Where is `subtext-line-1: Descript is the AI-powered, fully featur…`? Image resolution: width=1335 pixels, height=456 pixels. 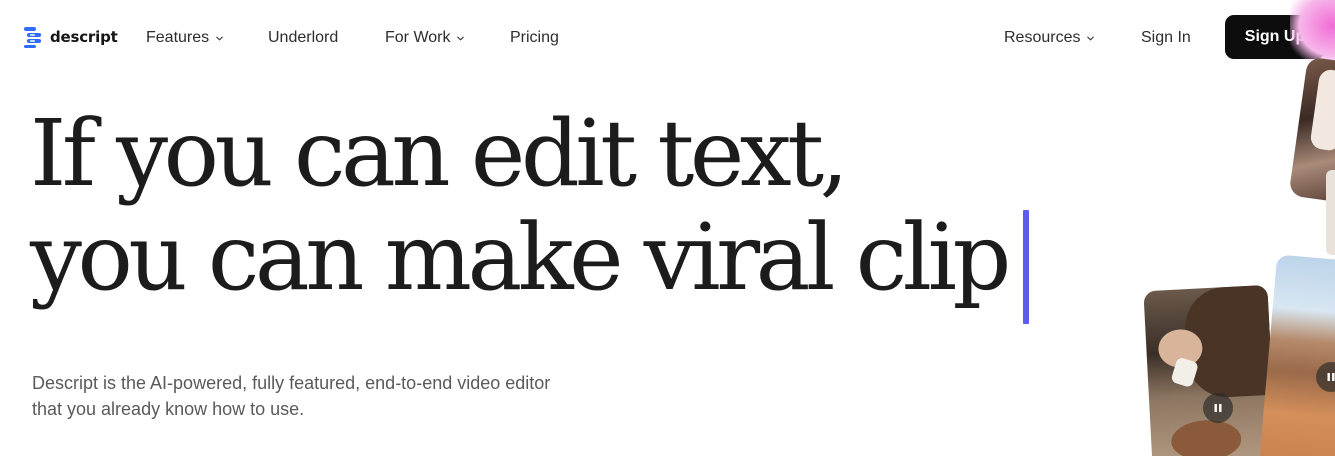
subtext-line-1: Descript is the AI-powered, fully featur… is located at coordinates (291, 383).